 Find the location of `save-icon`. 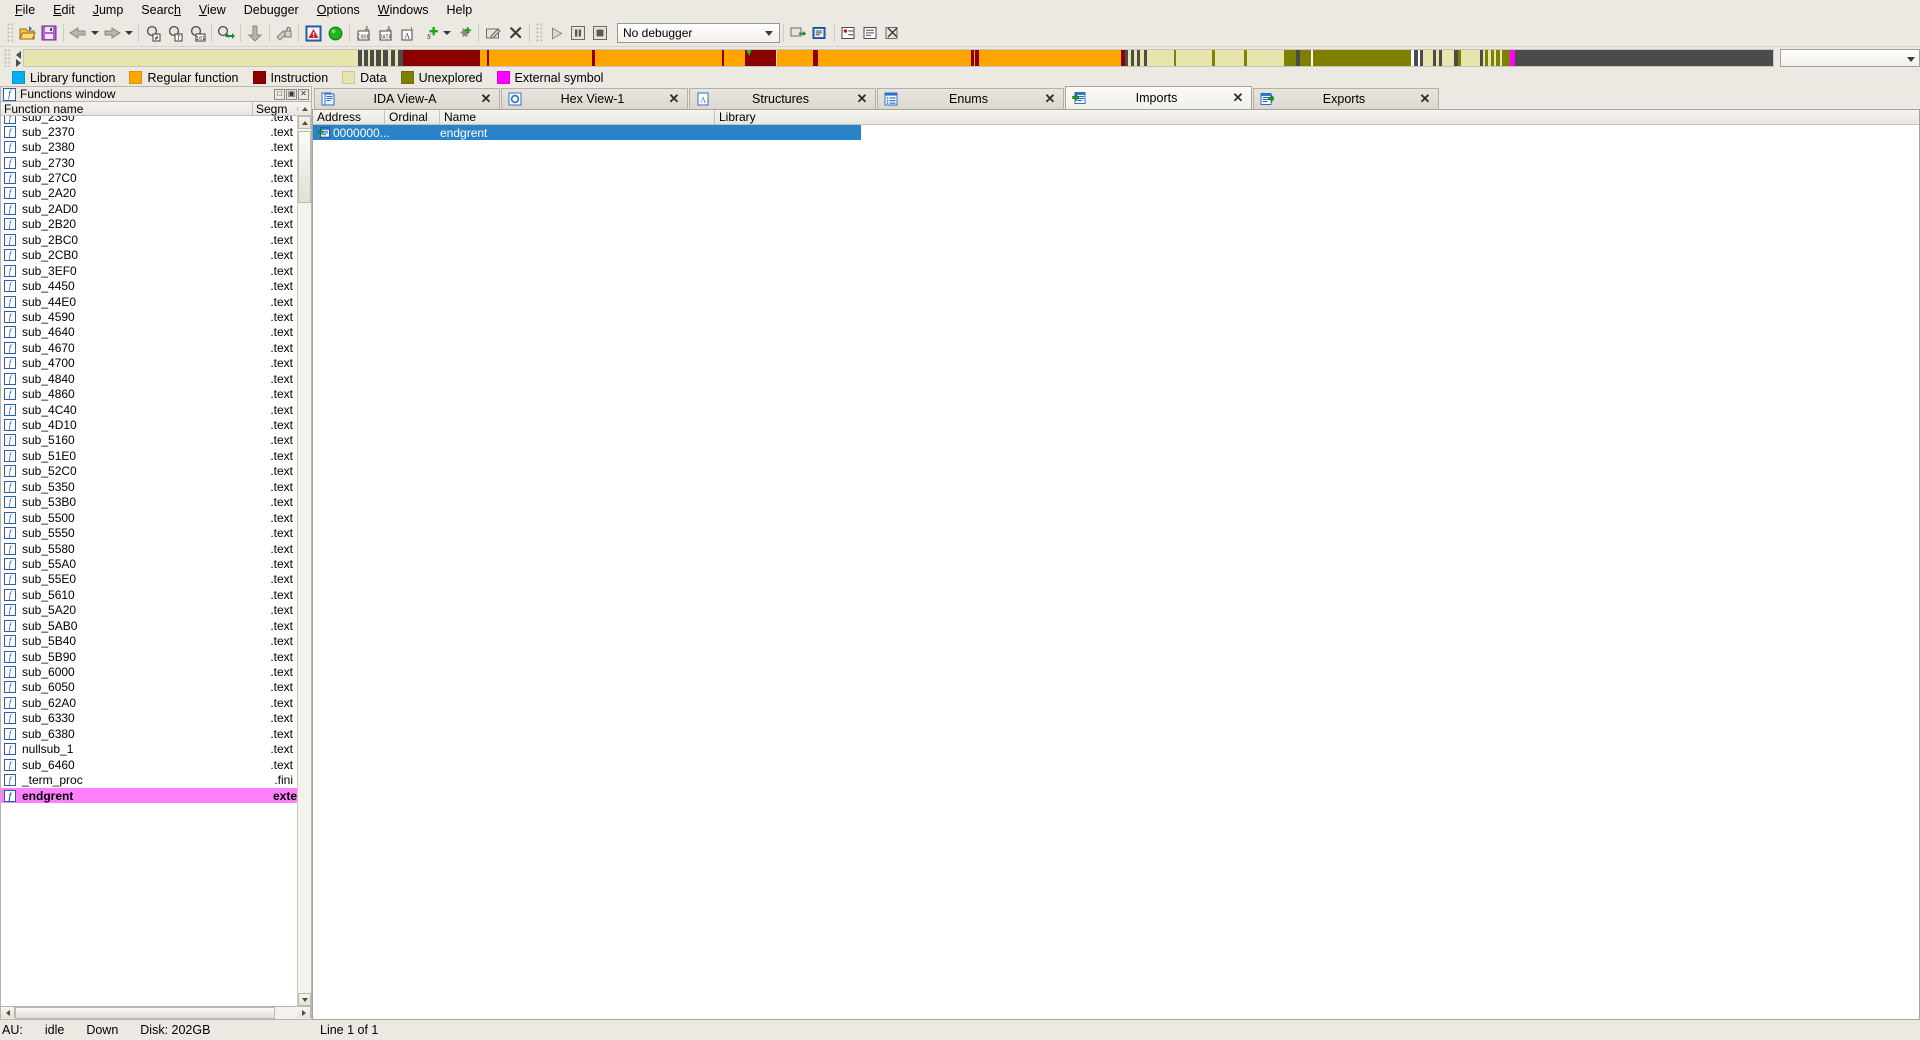

save-icon is located at coordinates (49, 33).